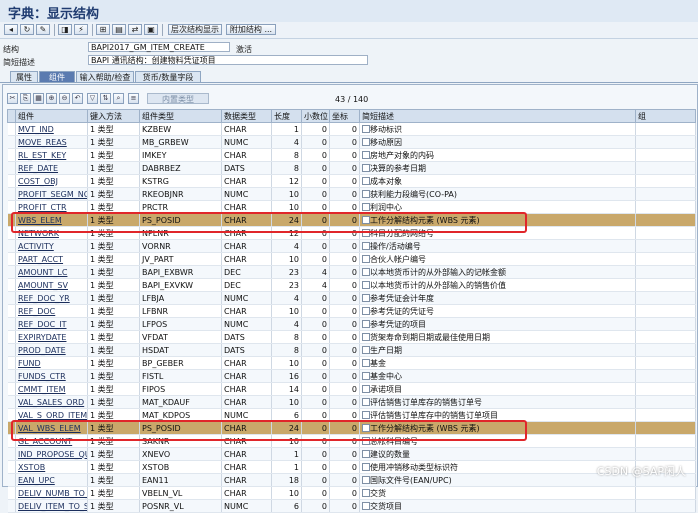 This screenshot has width=698, height=513. What do you see at coordinates (51, 129) in the screenshot?
I see `cell-component: MVT_IND` at bounding box center [51, 129].